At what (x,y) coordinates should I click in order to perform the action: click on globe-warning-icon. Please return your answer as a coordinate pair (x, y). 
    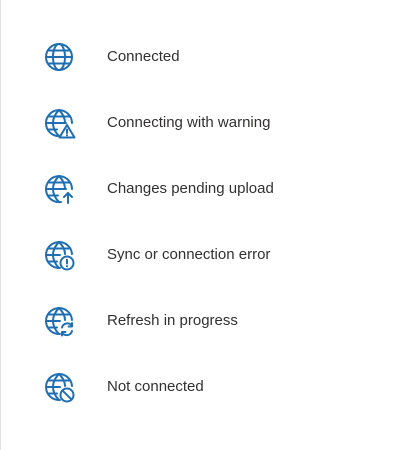
    Looking at the image, I should click on (59, 123).